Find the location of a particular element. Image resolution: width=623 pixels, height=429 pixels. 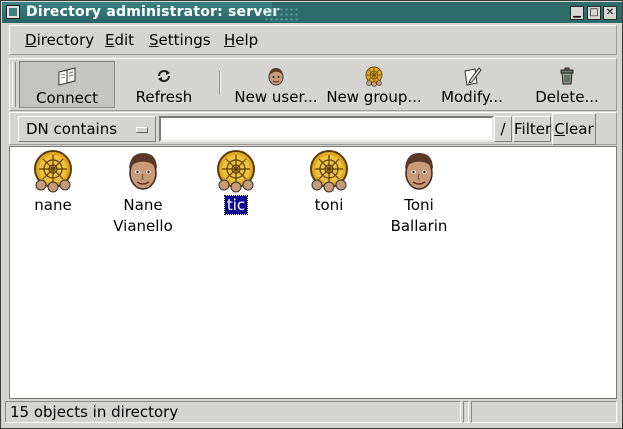

object-name-line1: toni is located at coordinates (329, 205).